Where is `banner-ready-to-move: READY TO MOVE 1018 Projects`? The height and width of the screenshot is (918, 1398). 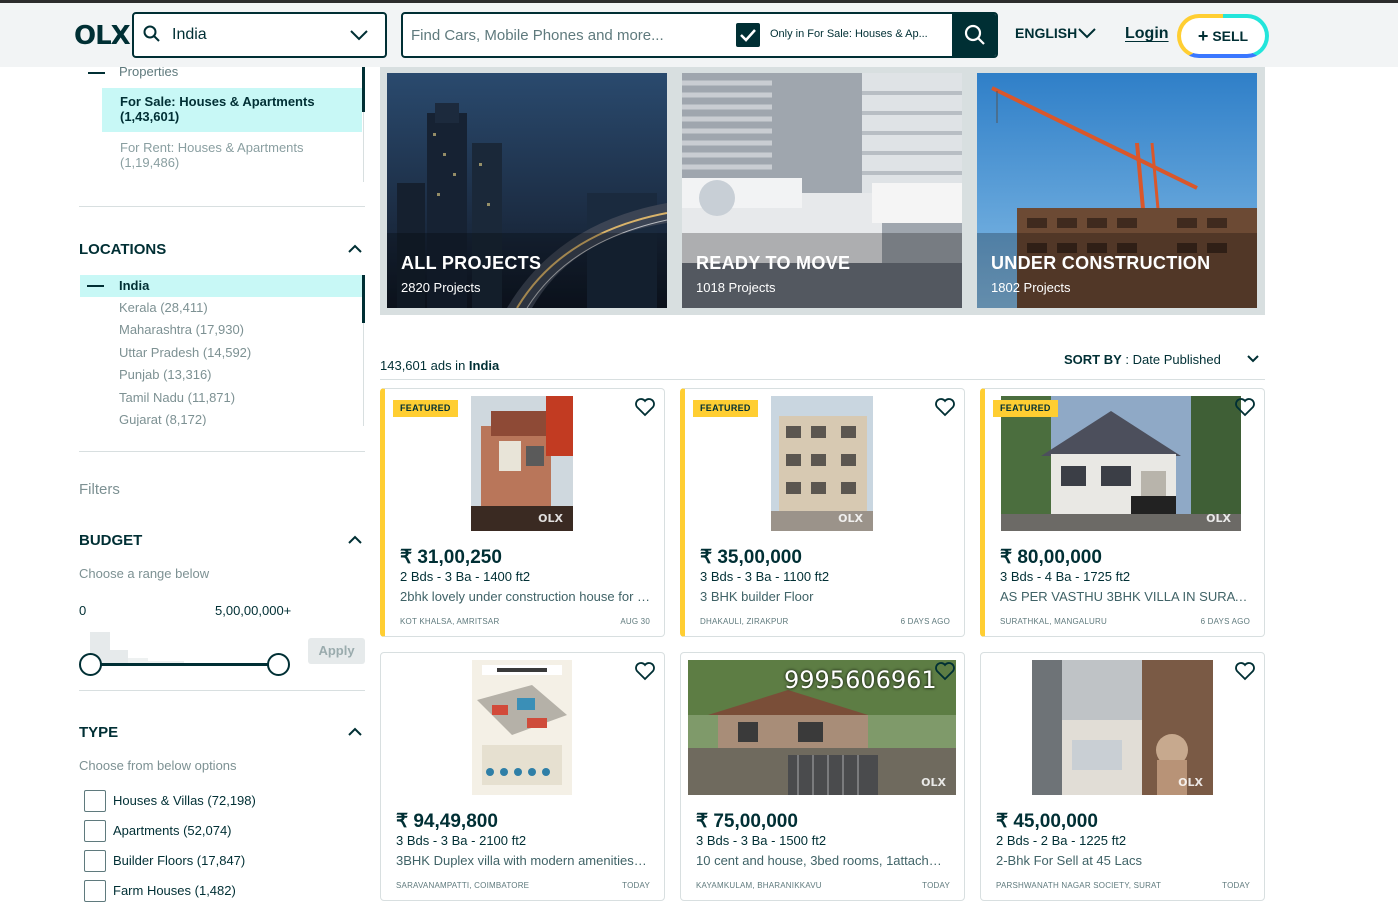 banner-ready-to-move: READY TO MOVE 1018 Projects is located at coordinates (822, 190).